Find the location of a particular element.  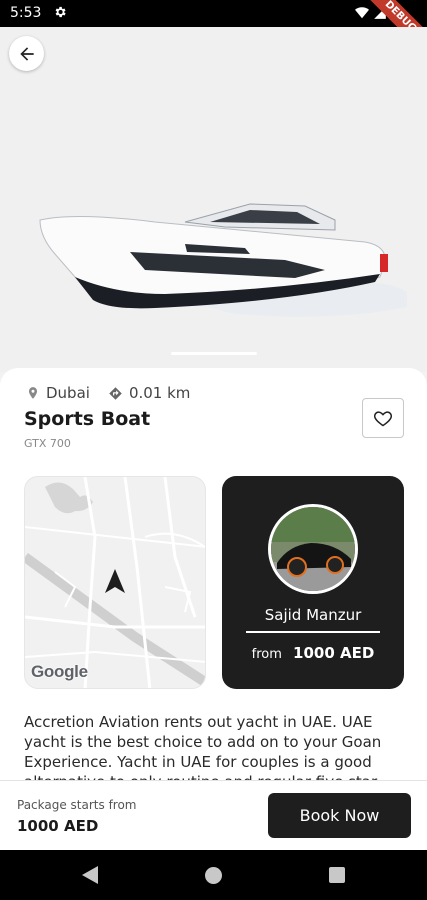

location-label: Dubai is located at coordinates (68, 393).